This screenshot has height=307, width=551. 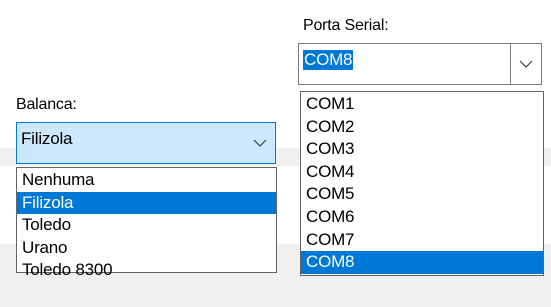 What do you see at coordinates (146, 225) in the screenshot?
I see `balanca-option-toledo: Toledo` at bounding box center [146, 225].